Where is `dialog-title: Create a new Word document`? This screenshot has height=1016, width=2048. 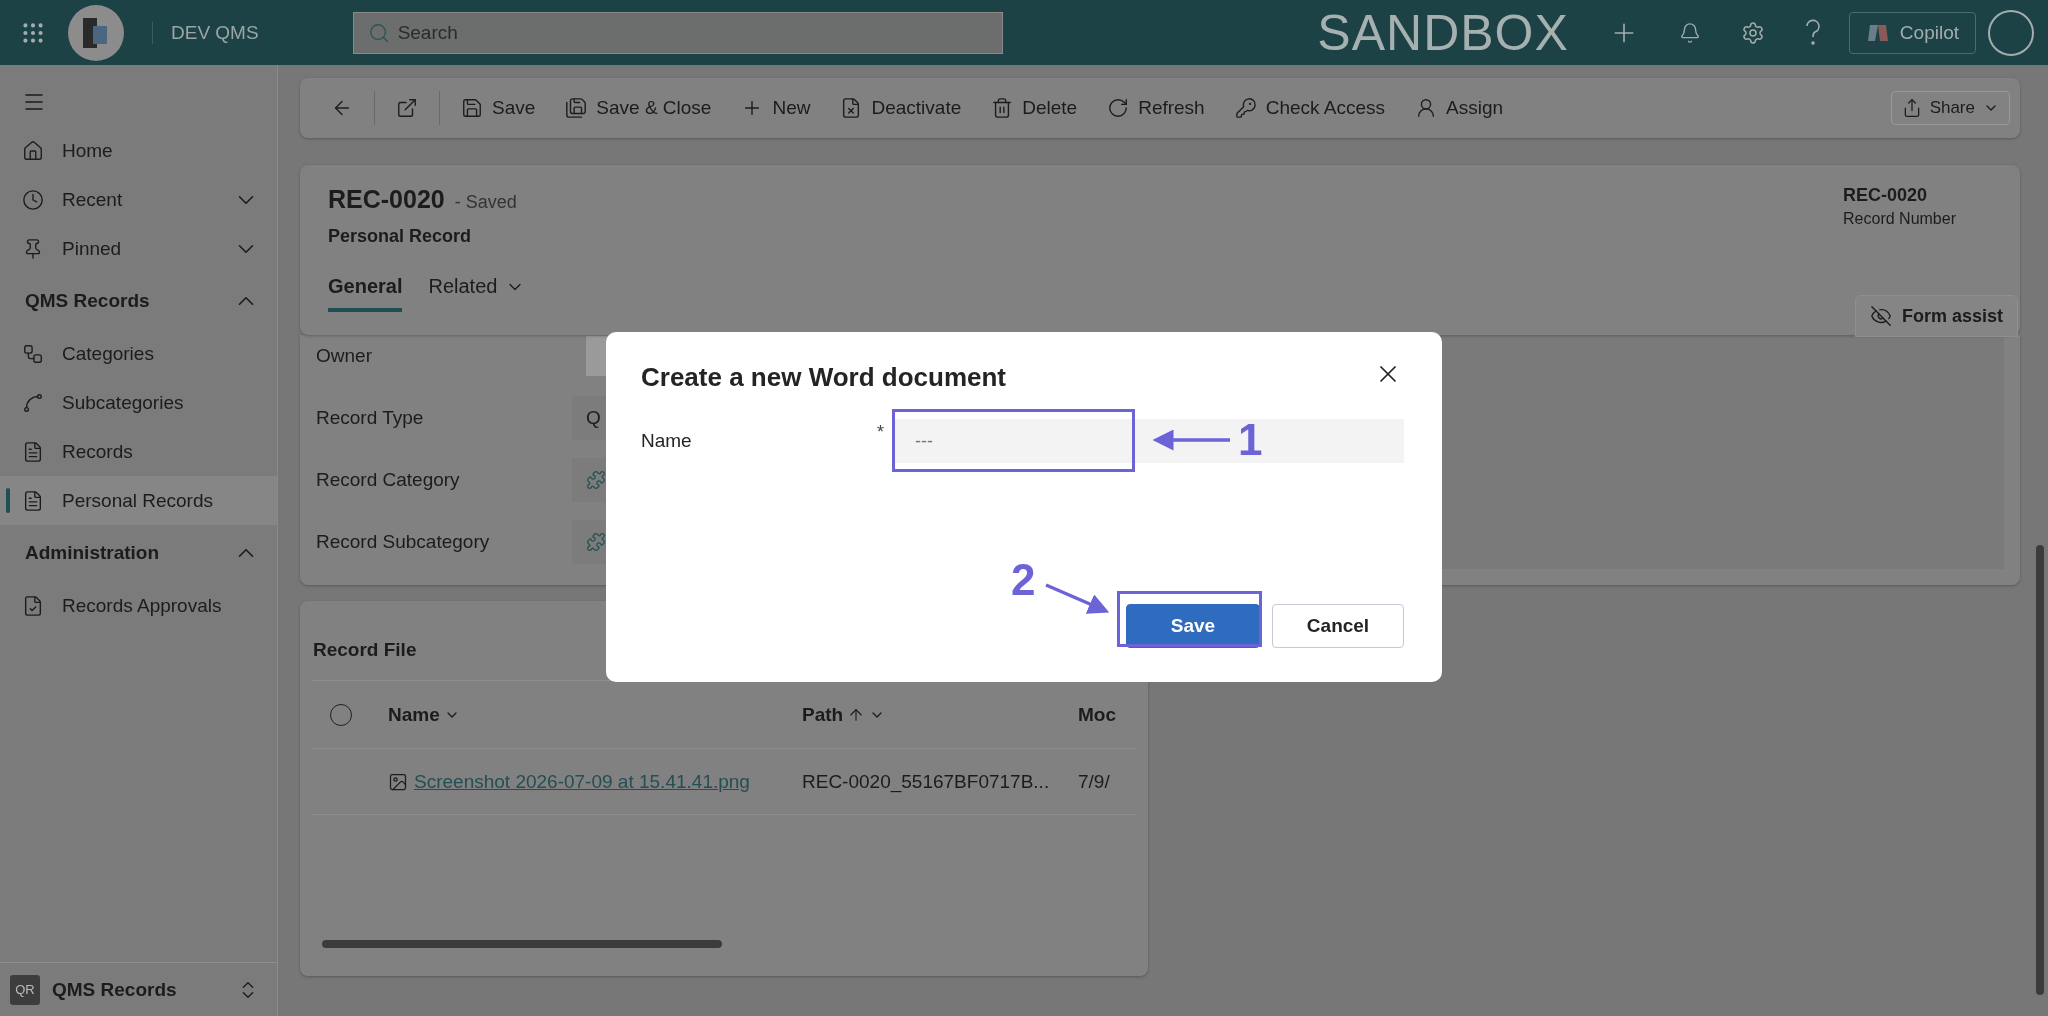
dialog-title: Create a new Word document is located at coordinates (824, 377).